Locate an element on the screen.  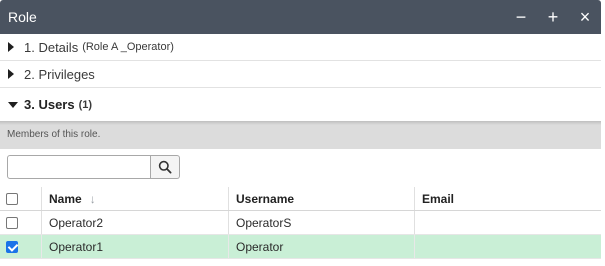
table-row: Operator1 Operator is located at coordinates (300, 247).